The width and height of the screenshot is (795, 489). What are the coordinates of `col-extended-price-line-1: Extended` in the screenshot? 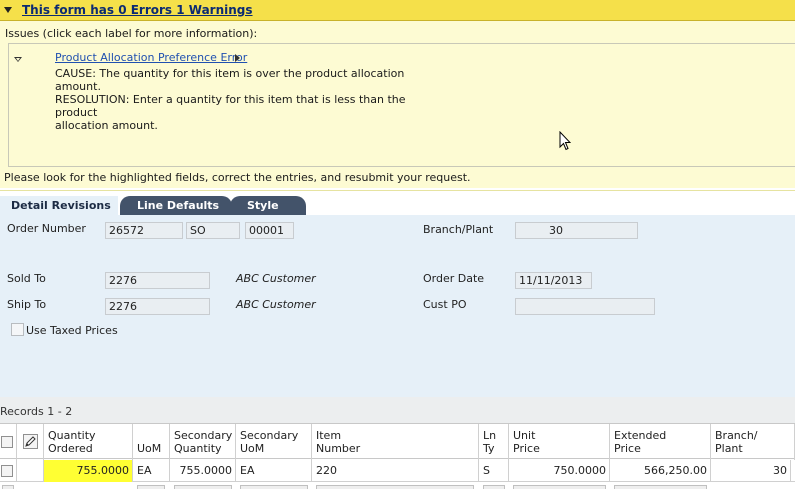 It's located at (640, 435).